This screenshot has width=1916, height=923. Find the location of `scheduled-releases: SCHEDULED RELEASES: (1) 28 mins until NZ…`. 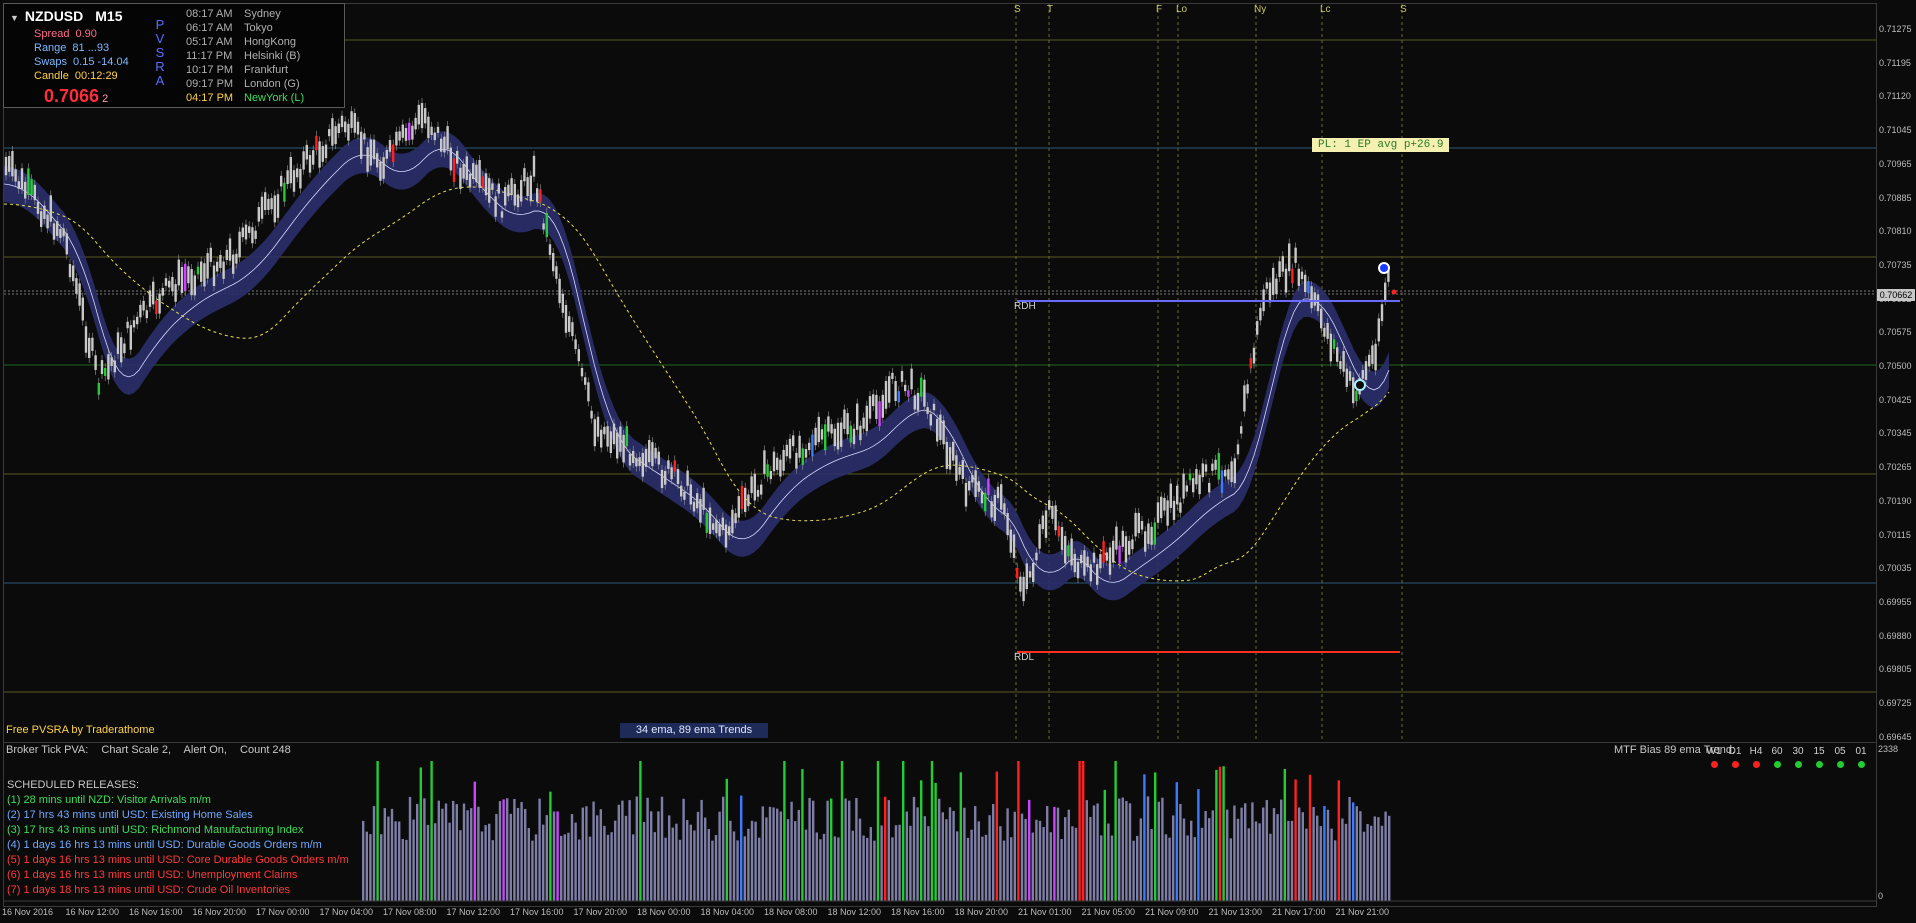

scheduled-releases: SCHEDULED RELEASES: (1) 28 mins until NZ… is located at coordinates (178, 838).